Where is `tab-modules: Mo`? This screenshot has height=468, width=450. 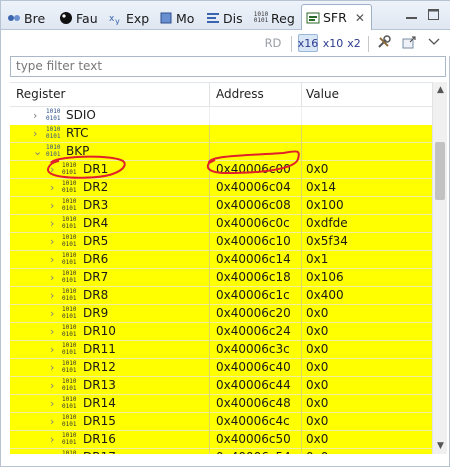
tab-modules: Mo is located at coordinates (176, 18).